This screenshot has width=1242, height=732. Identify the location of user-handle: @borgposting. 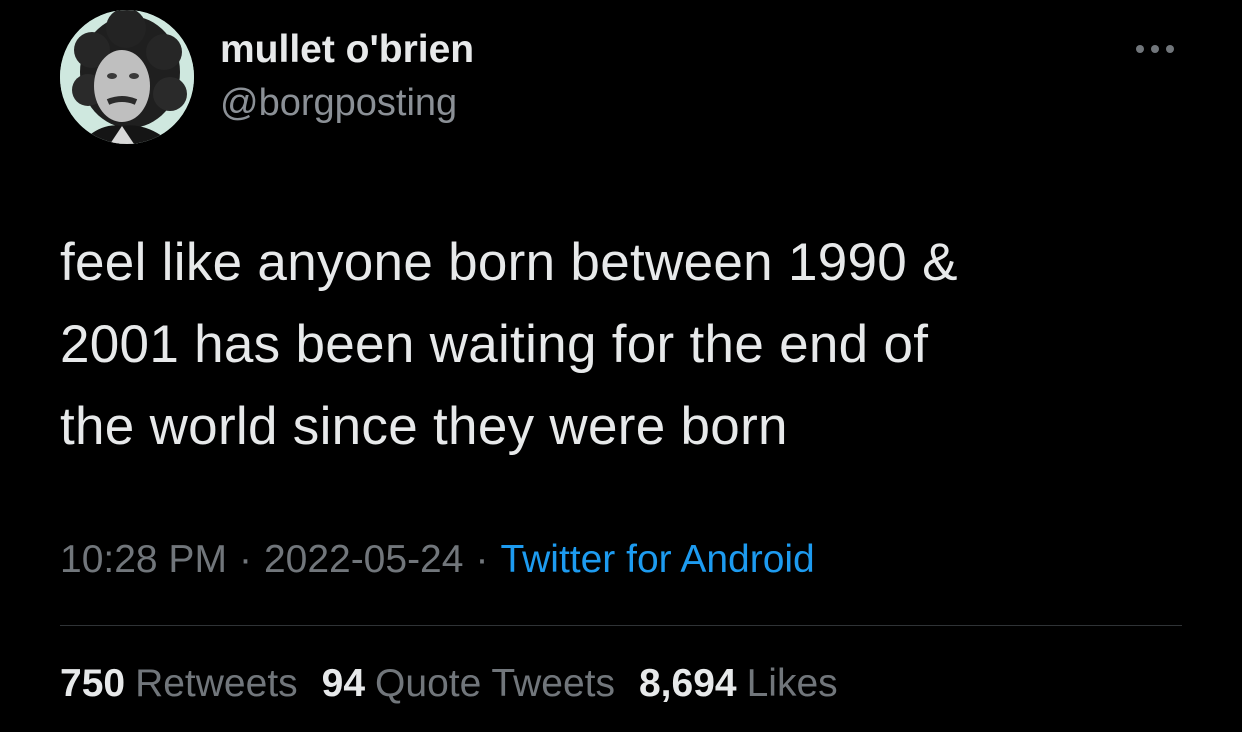
(338, 103).